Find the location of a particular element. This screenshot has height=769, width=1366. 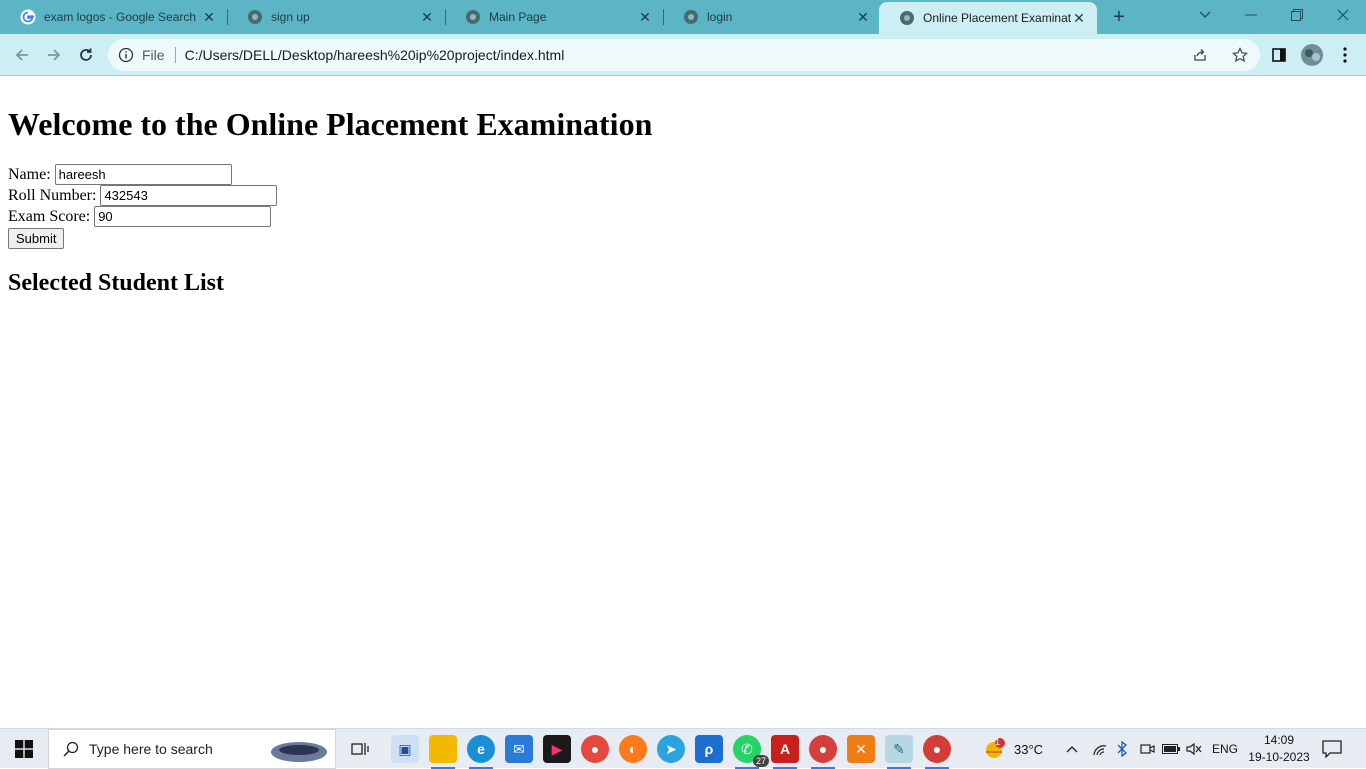

name-row: Name: is located at coordinates (683, 174).